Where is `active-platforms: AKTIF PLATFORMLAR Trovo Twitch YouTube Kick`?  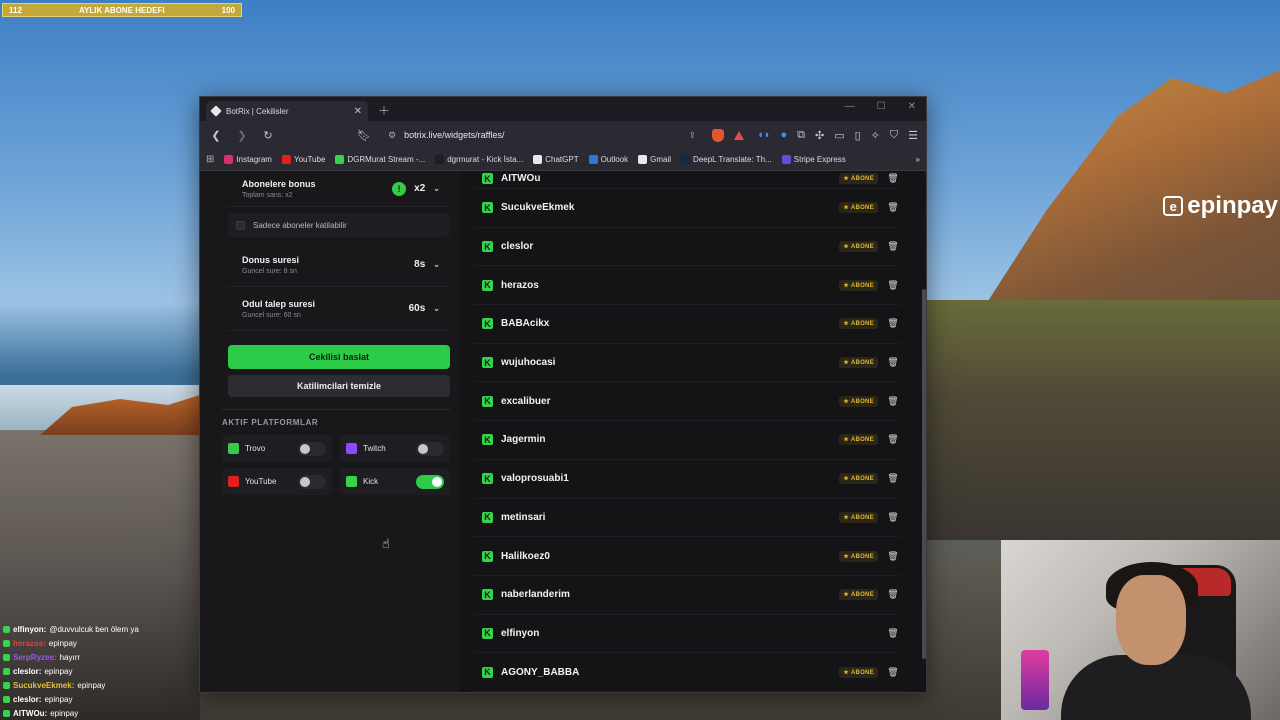
active-platforms: AKTIF PLATFORMLAR Trovo Twitch YouTube Kick is located at coordinates (336, 452).